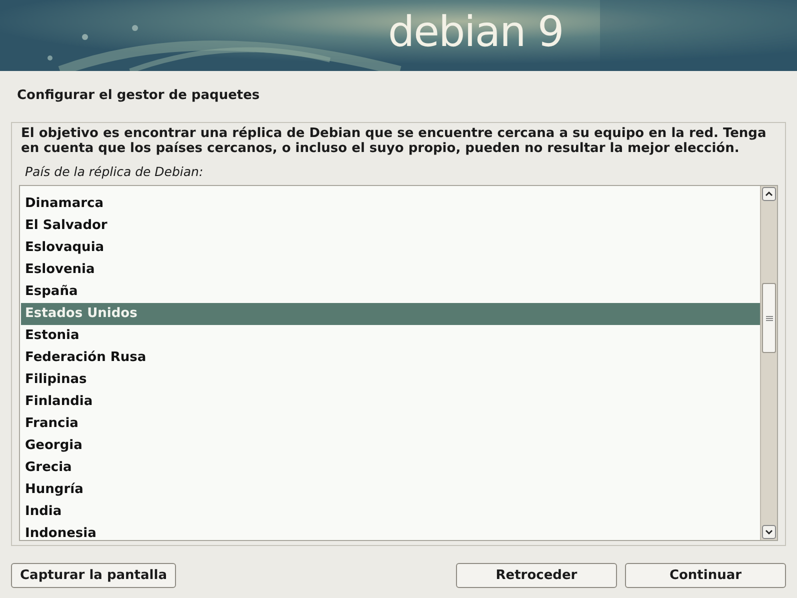 This screenshot has height=598, width=797. I want to click on list-item: India, so click(390, 512).